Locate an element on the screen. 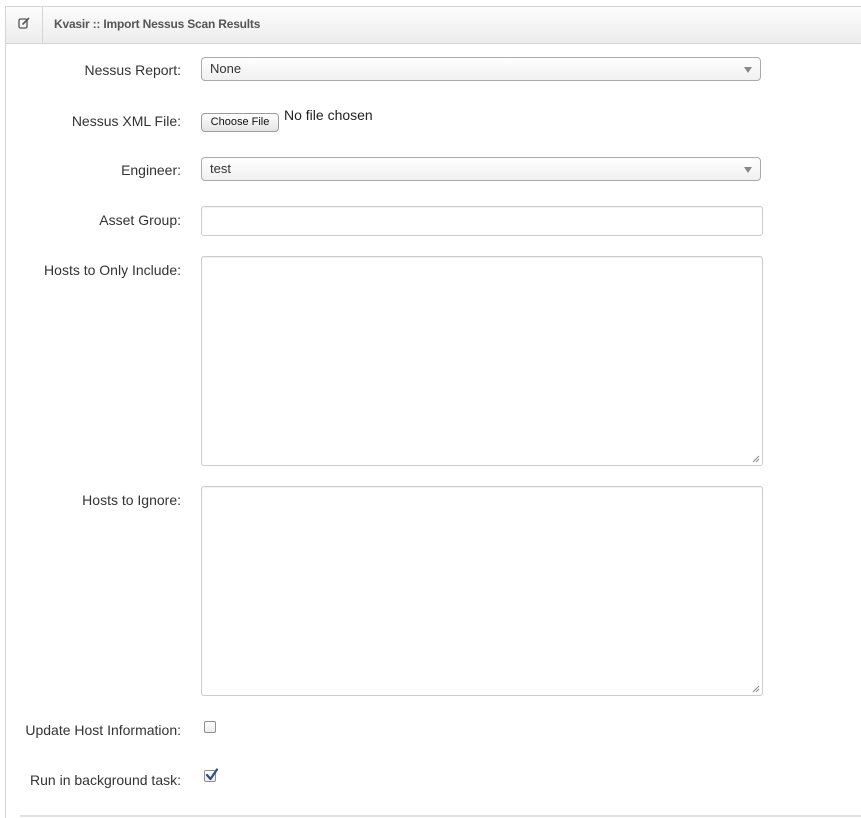  nessus-report-select: None is located at coordinates (481, 69).